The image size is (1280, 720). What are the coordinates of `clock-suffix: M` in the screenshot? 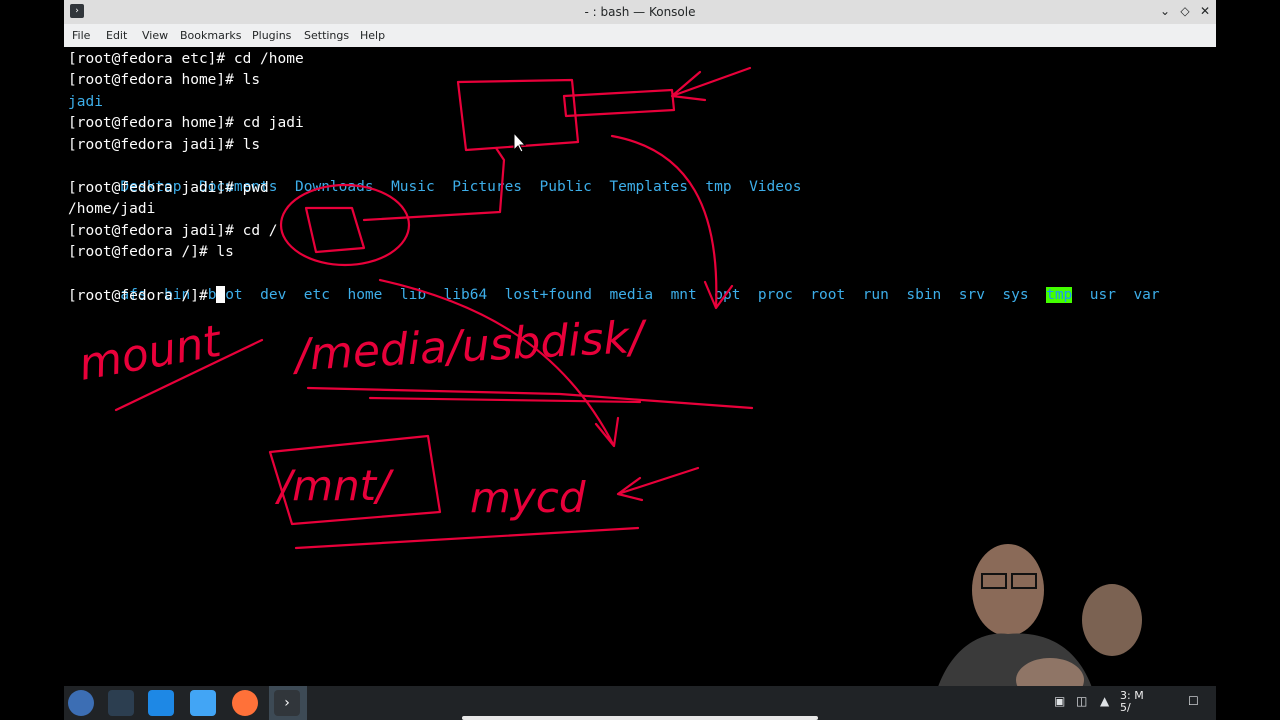 It's located at (1139, 695).